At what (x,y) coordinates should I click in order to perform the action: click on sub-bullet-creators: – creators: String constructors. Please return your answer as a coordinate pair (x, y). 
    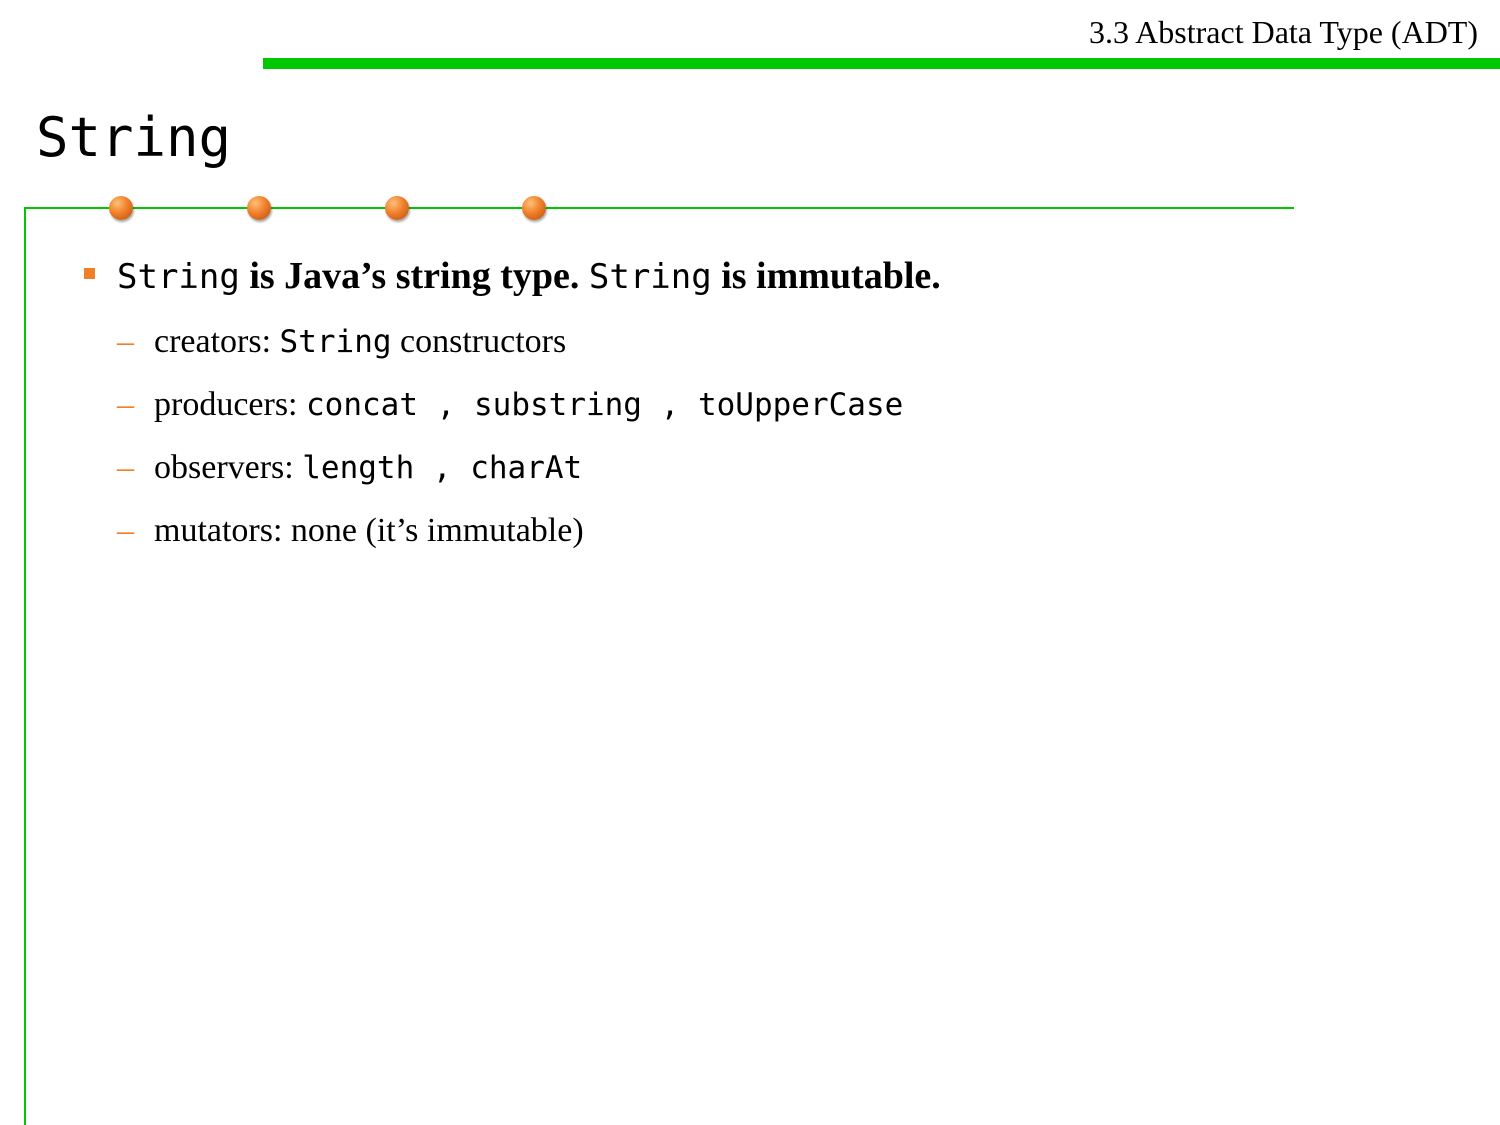
    Looking at the image, I should click on (341, 342).